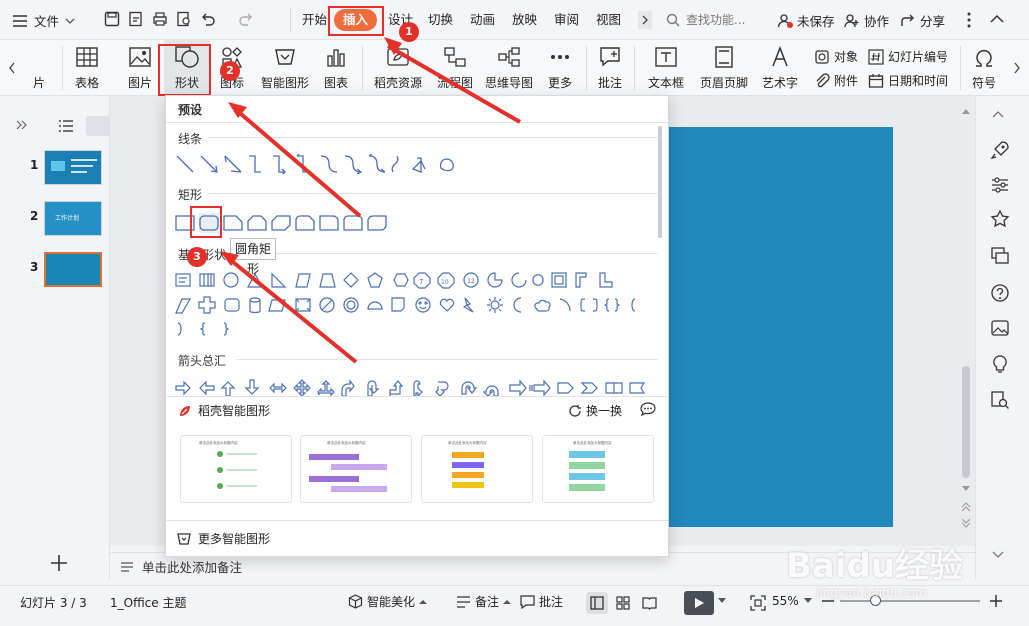  I want to click on vertical-scrollbar, so click(966, 320).